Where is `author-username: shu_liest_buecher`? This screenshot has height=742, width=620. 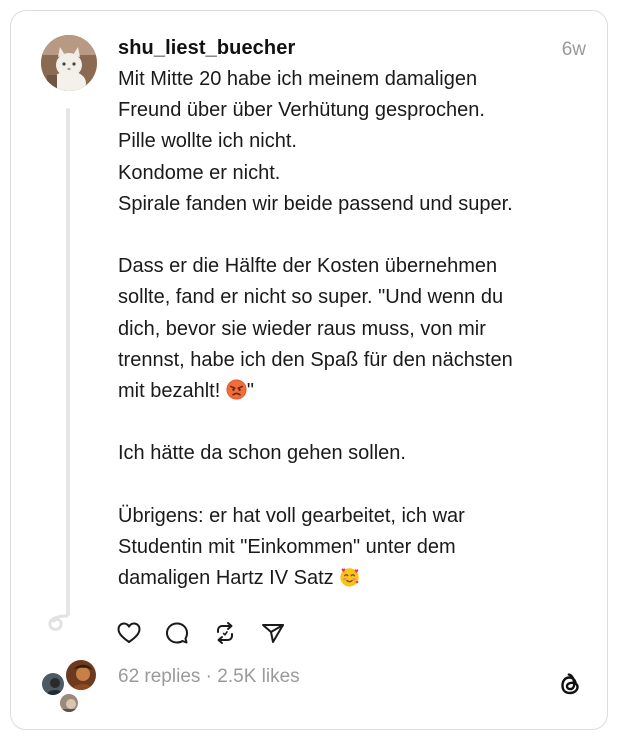
author-username: shu_liest_buecher is located at coordinates (206, 48).